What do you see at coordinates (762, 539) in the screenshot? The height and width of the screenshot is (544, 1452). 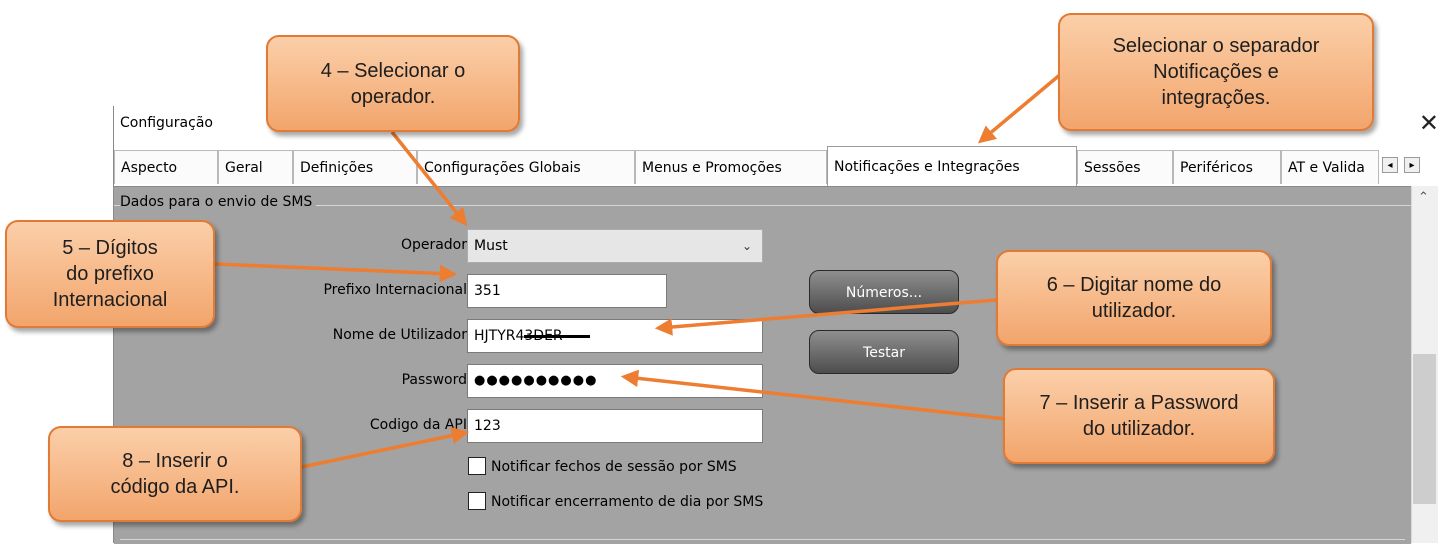 I see `bottom-divider` at bounding box center [762, 539].